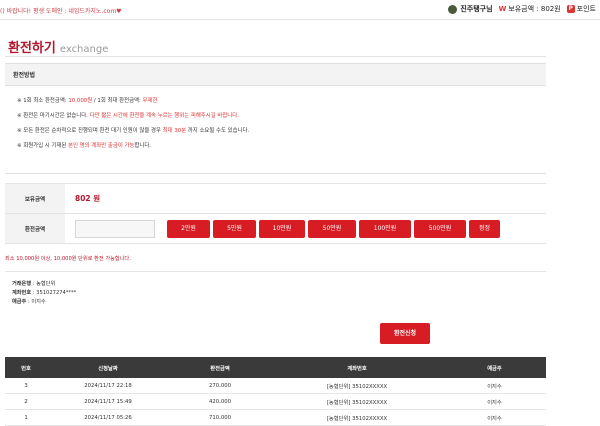 The image size is (600, 426). Describe the element at coordinates (281, 101) in the screenshot. I see `method-line: ※ 1회 최소 환전금액: 10,000원 / 1회 최대 환전금액: 무제한` at that location.